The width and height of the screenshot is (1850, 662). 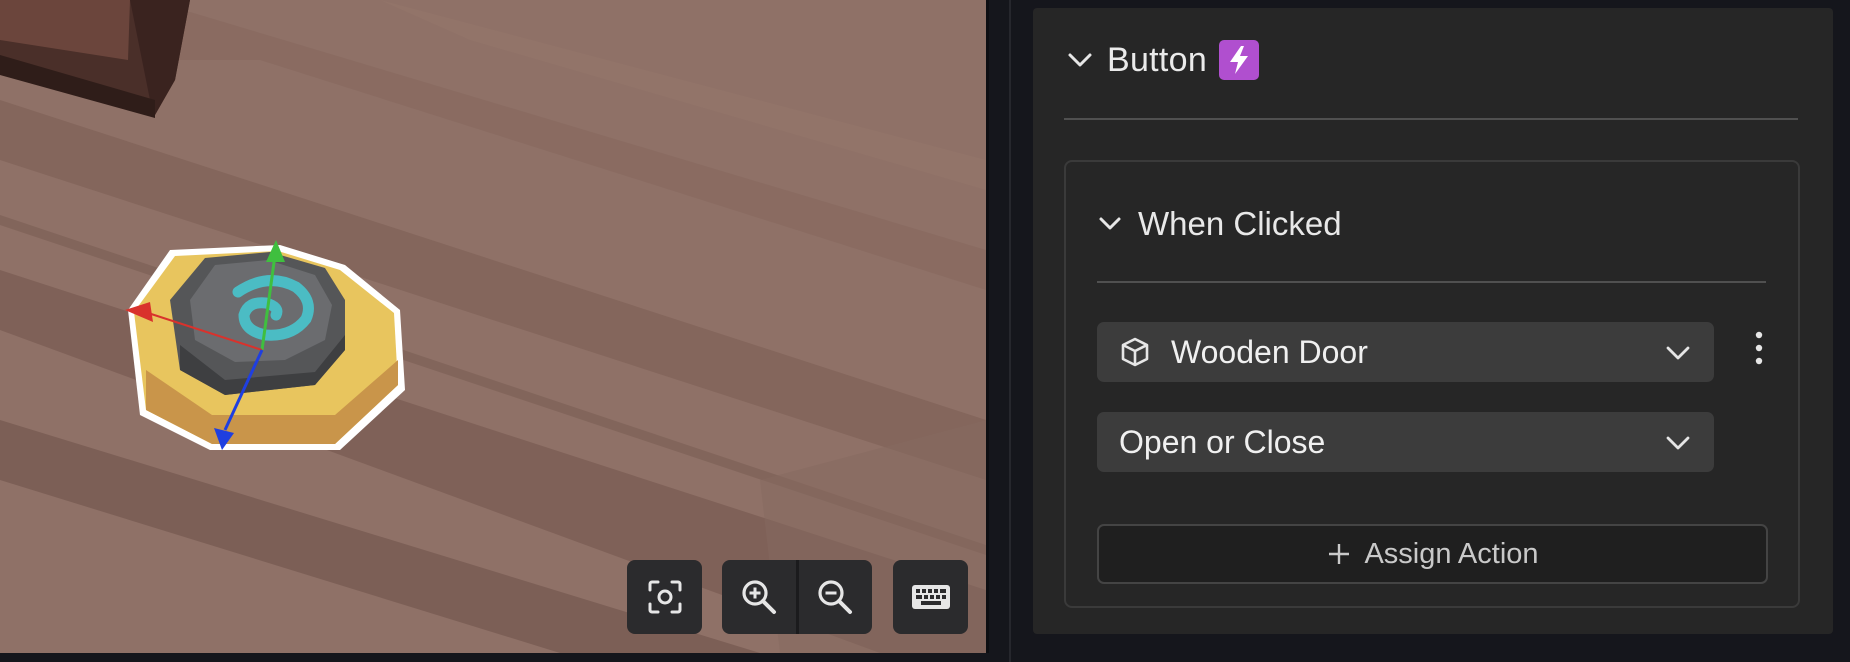 What do you see at coordinates (1405, 352) in the screenshot?
I see `target-object-select: Wooden Door` at bounding box center [1405, 352].